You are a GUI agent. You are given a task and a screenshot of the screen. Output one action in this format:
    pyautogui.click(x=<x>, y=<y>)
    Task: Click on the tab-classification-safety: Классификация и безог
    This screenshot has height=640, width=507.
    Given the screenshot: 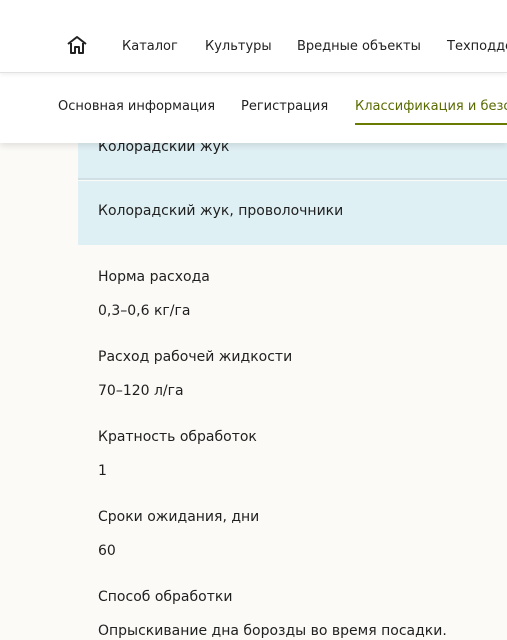 What is the action you would take?
    pyautogui.click(x=431, y=112)
    